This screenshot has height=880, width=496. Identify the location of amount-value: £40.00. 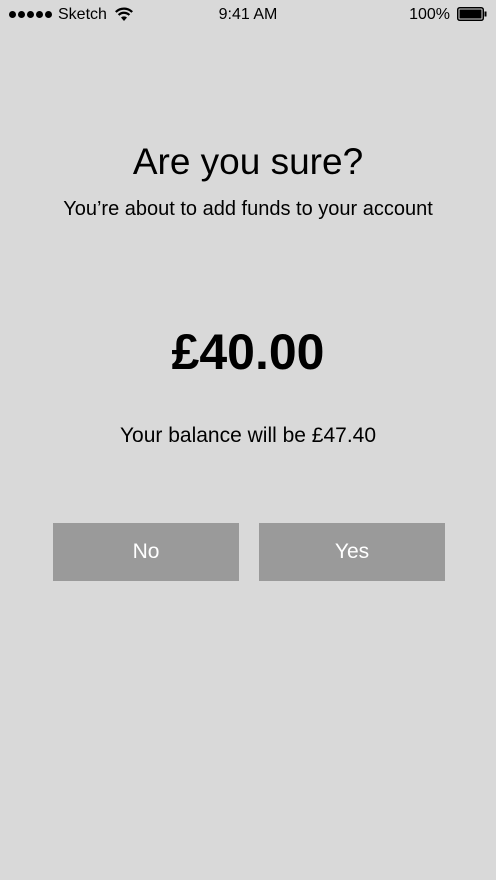
(248, 352).